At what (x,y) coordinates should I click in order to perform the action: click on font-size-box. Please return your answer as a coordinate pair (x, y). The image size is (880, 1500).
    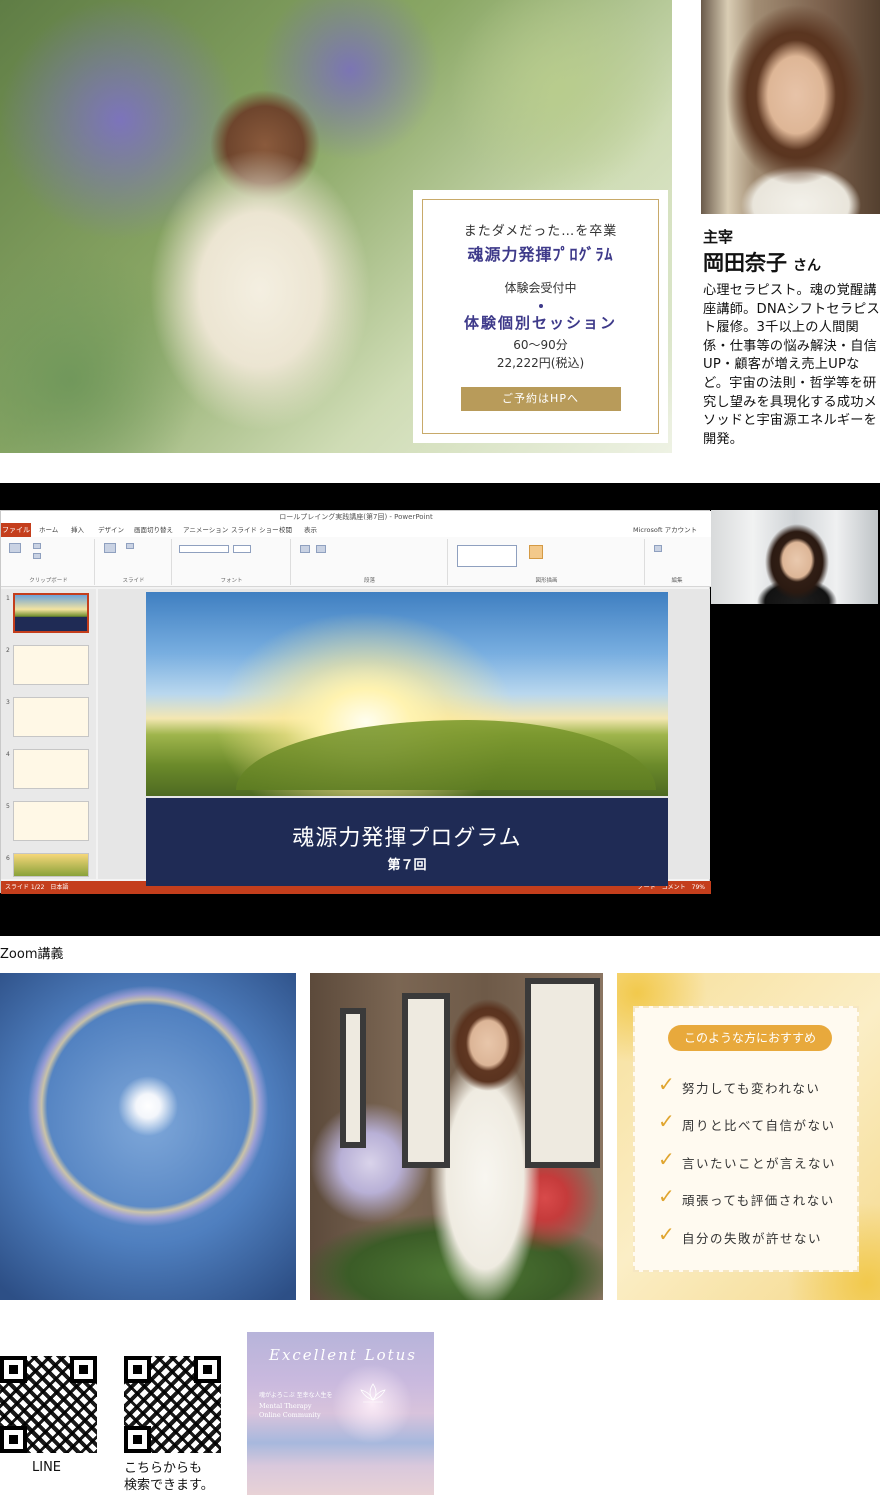
    Looking at the image, I should click on (242, 549).